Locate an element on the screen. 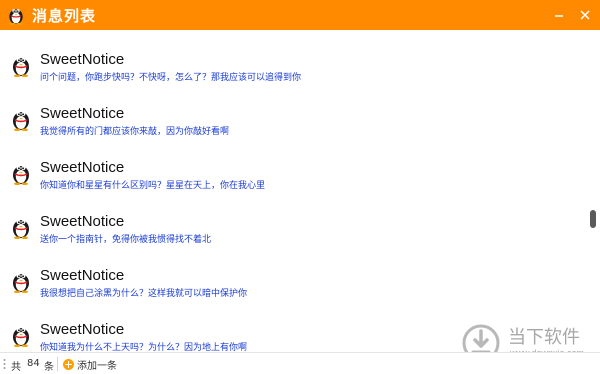 Image resolution: width=600 pixels, height=374 pixels. add-message-label: 添加一条 is located at coordinates (97, 366).